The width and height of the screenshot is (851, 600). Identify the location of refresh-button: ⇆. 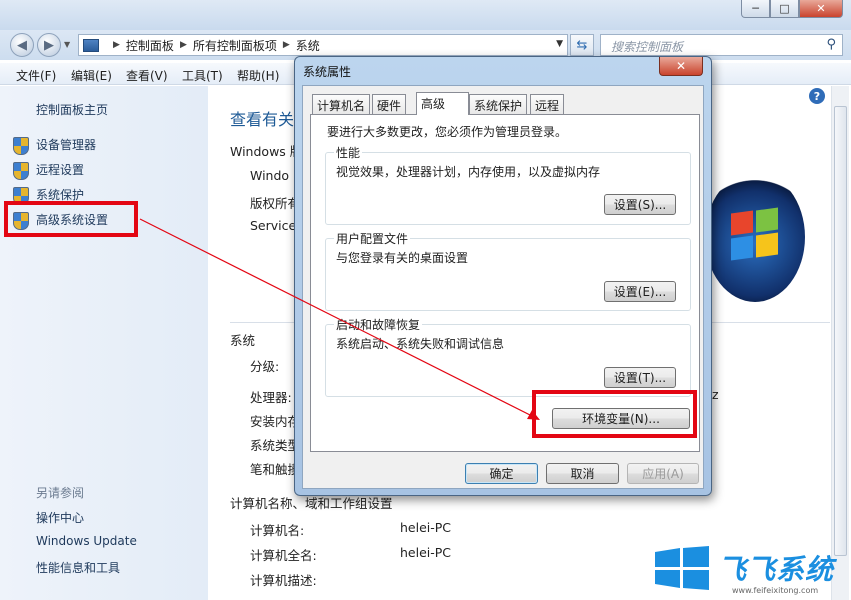
(582, 45).